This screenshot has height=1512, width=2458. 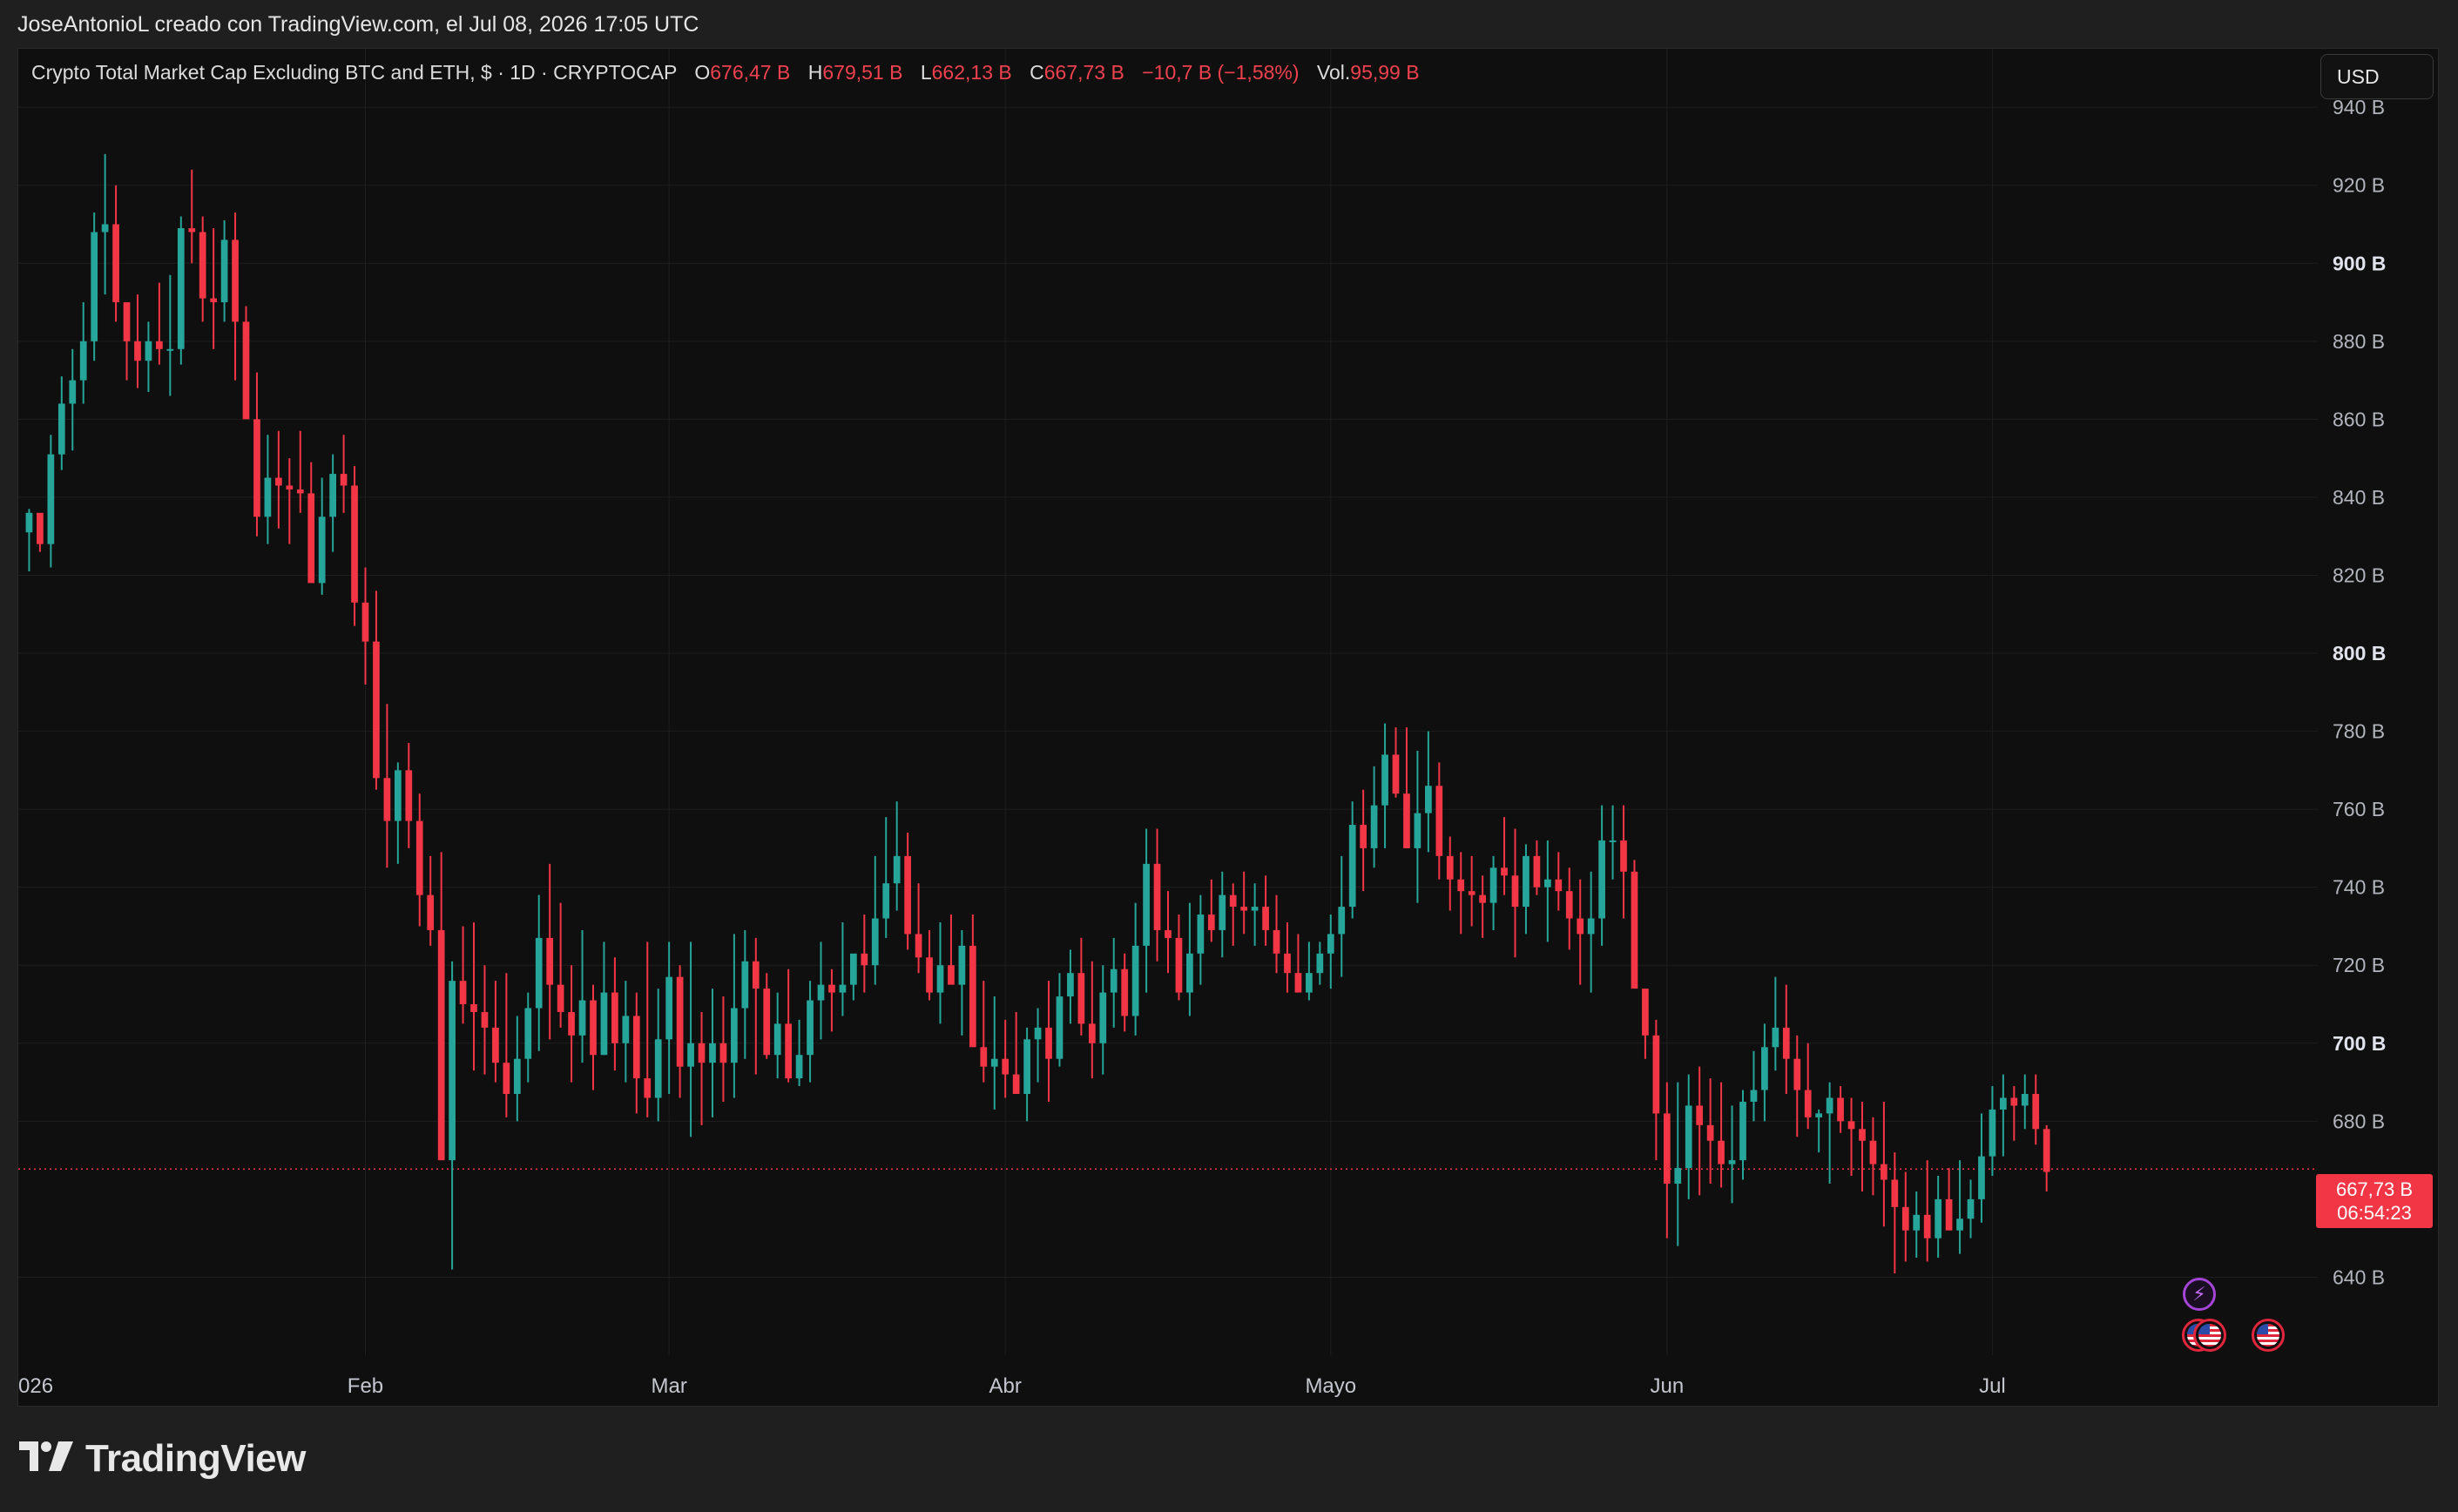 What do you see at coordinates (162, 1459) in the screenshot?
I see `tradingview-brand: TradingView` at bounding box center [162, 1459].